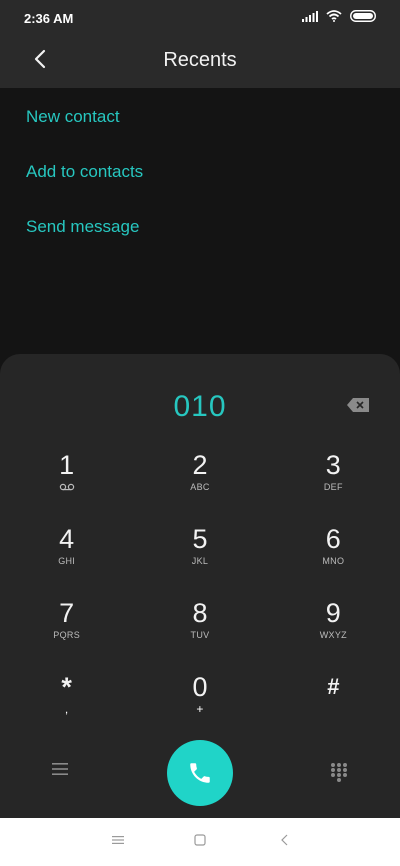 The width and height of the screenshot is (400, 866). What do you see at coordinates (66, 687) in the screenshot?
I see `key-digit: *` at bounding box center [66, 687].